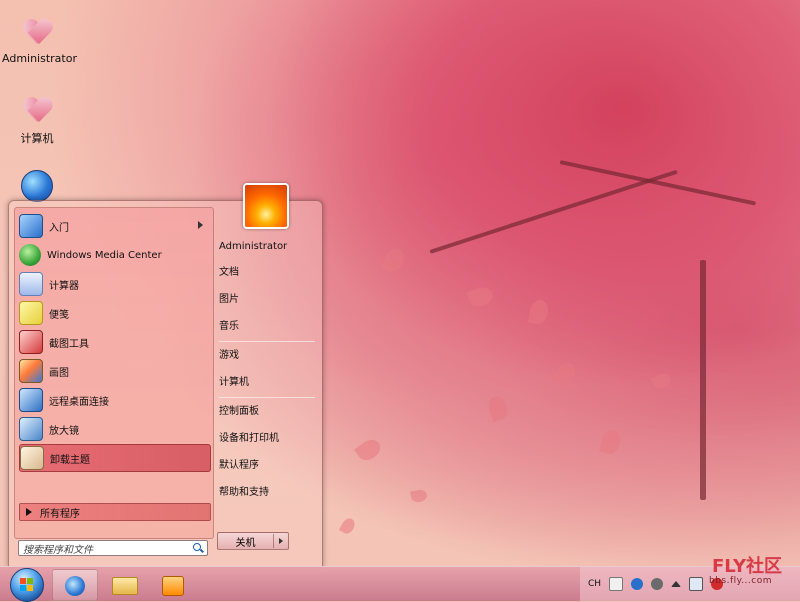  I want to click on snipping-tool-icon, so click(31, 342).